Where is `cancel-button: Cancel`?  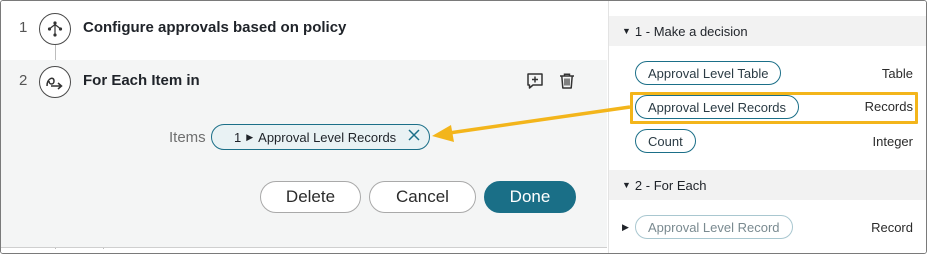
cancel-button: Cancel is located at coordinates (422, 197).